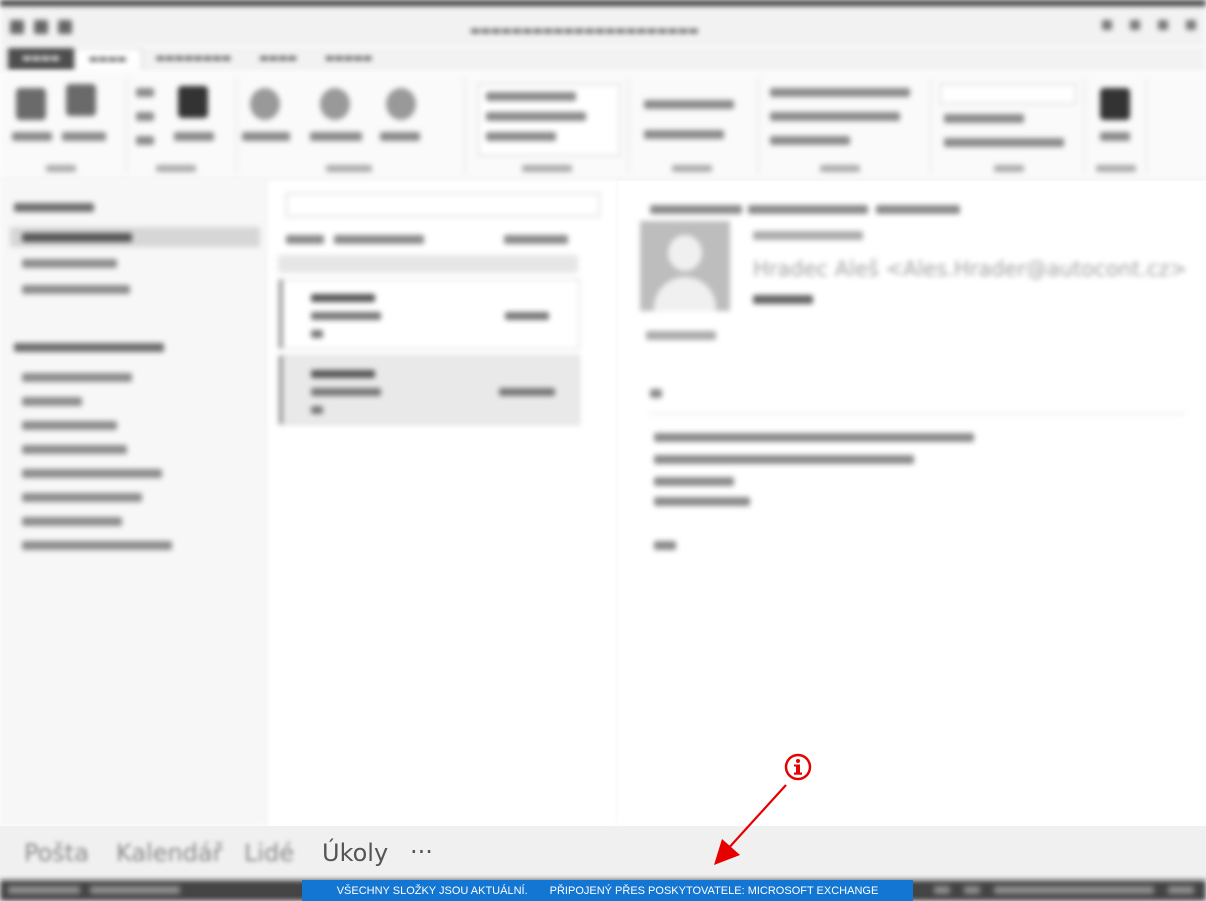  Describe the element at coordinates (44, 890) in the screenshot. I see `status-items-count` at that location.